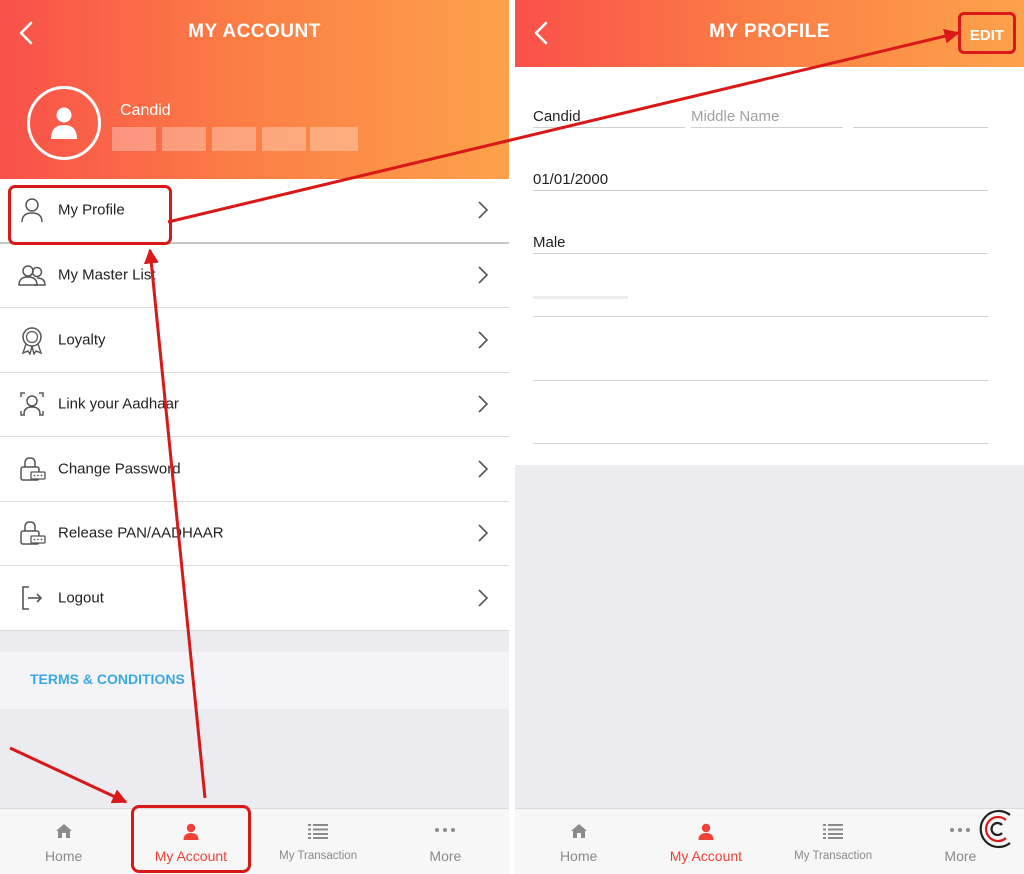 The image size is (1024, 874). Describe the element at coordinates (254, 31) in the screenshot. I see `page-title: MY ACCOUNT` at that location.